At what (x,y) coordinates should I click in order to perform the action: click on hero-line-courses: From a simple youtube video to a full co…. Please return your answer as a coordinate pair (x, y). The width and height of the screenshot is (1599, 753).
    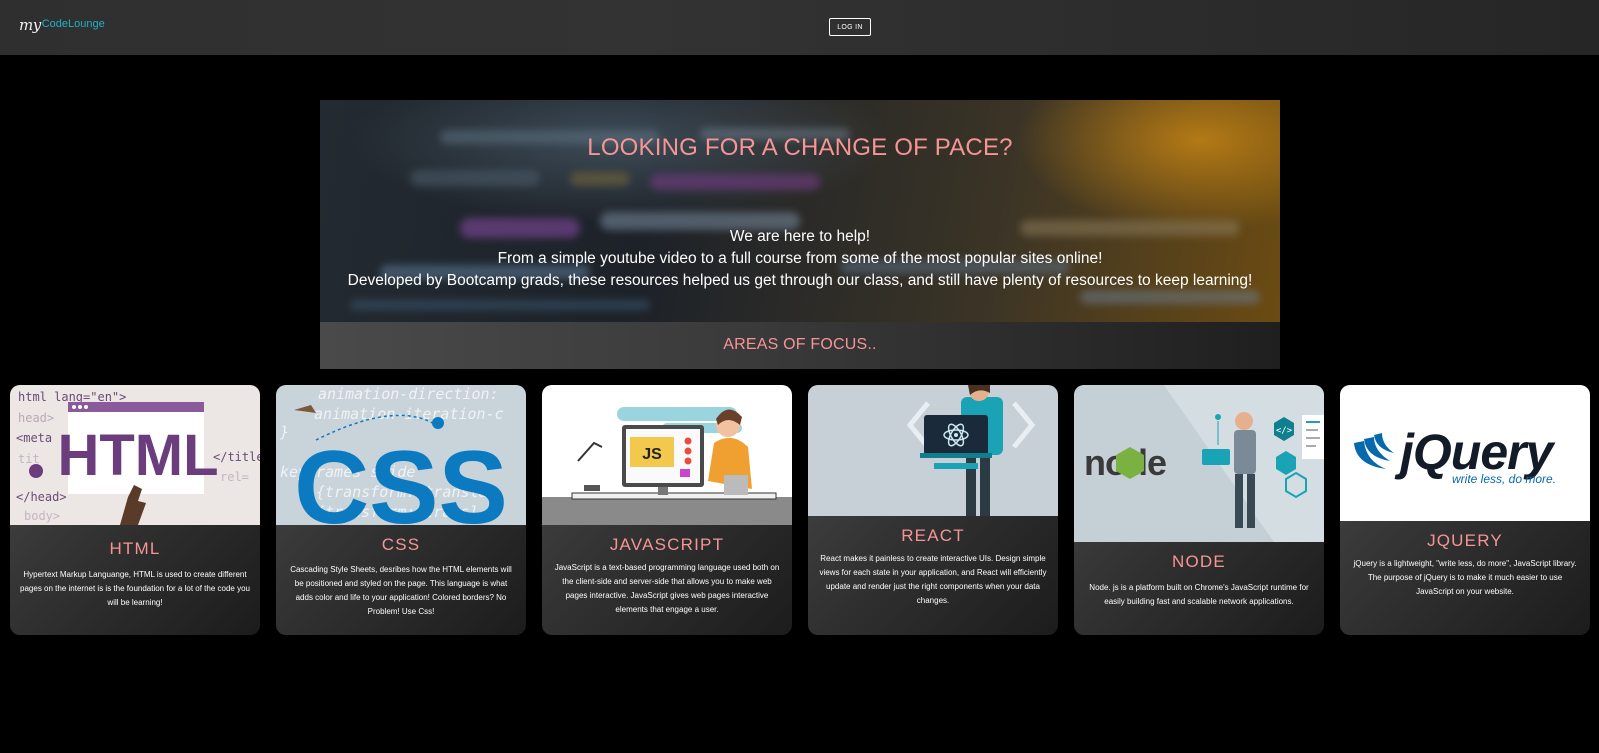
    Looking at the image, I should click on (800, 258).